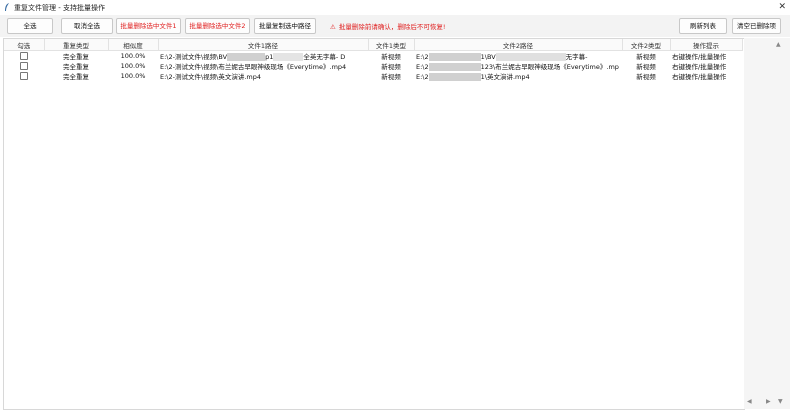 This screenshot has width=790, height=411. I want to click on file1-path-cell: E:\2-测试文件\视频\BV p1 全英无字幕- D, so click(253, 57).